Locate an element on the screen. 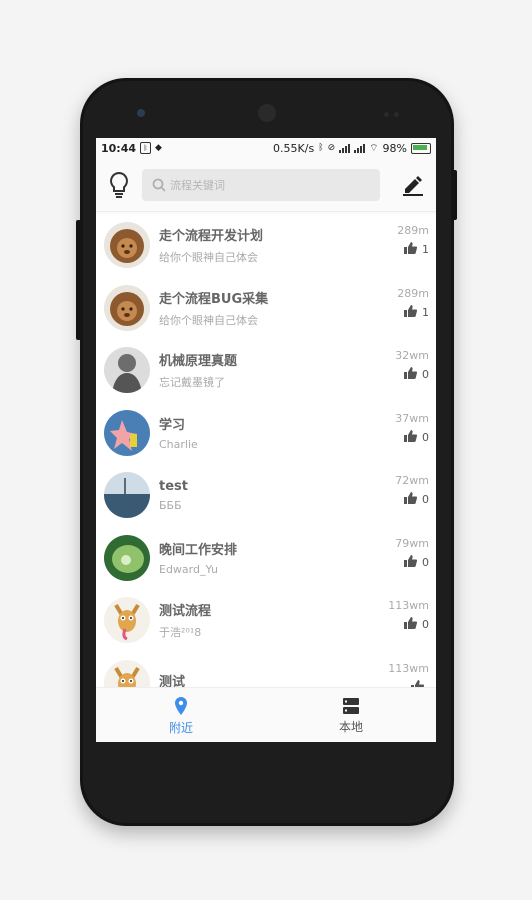  item-distance: 32wm is located at coordinates (412, 355).